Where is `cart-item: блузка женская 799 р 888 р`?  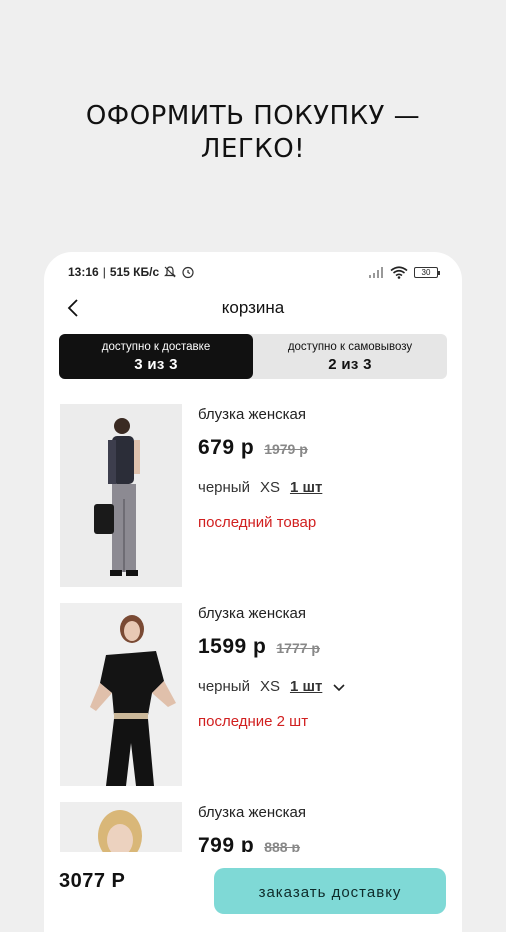 cart-item: блузка женская 799 р 888 р is located at coordinates (255, 829).